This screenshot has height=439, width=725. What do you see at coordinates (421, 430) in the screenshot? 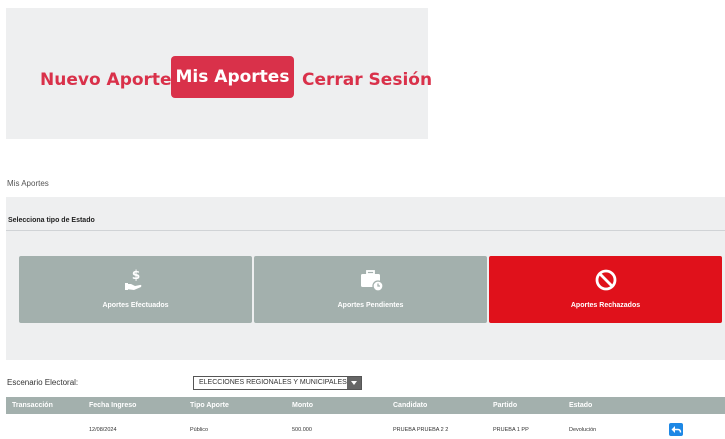
I see `cell-candidato: PRUEBA PRUEBA 2 2` at bounding box center [421, 430].